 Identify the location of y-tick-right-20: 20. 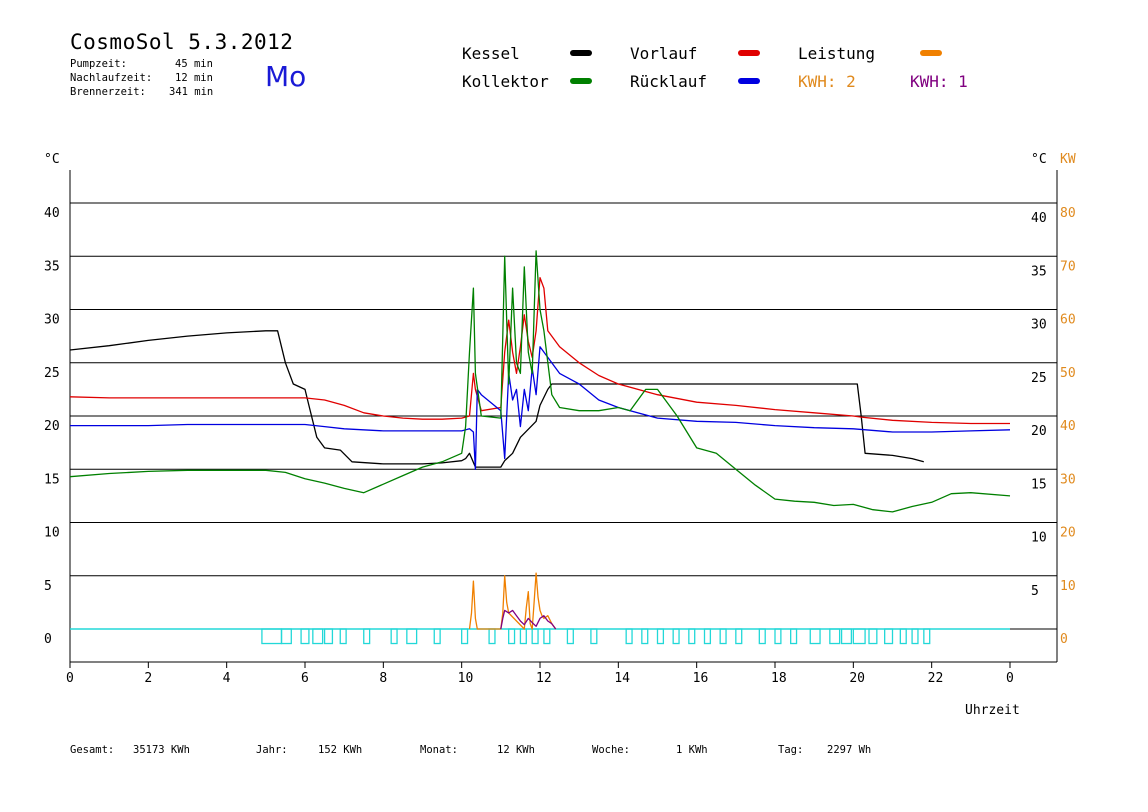
(1039, 431).